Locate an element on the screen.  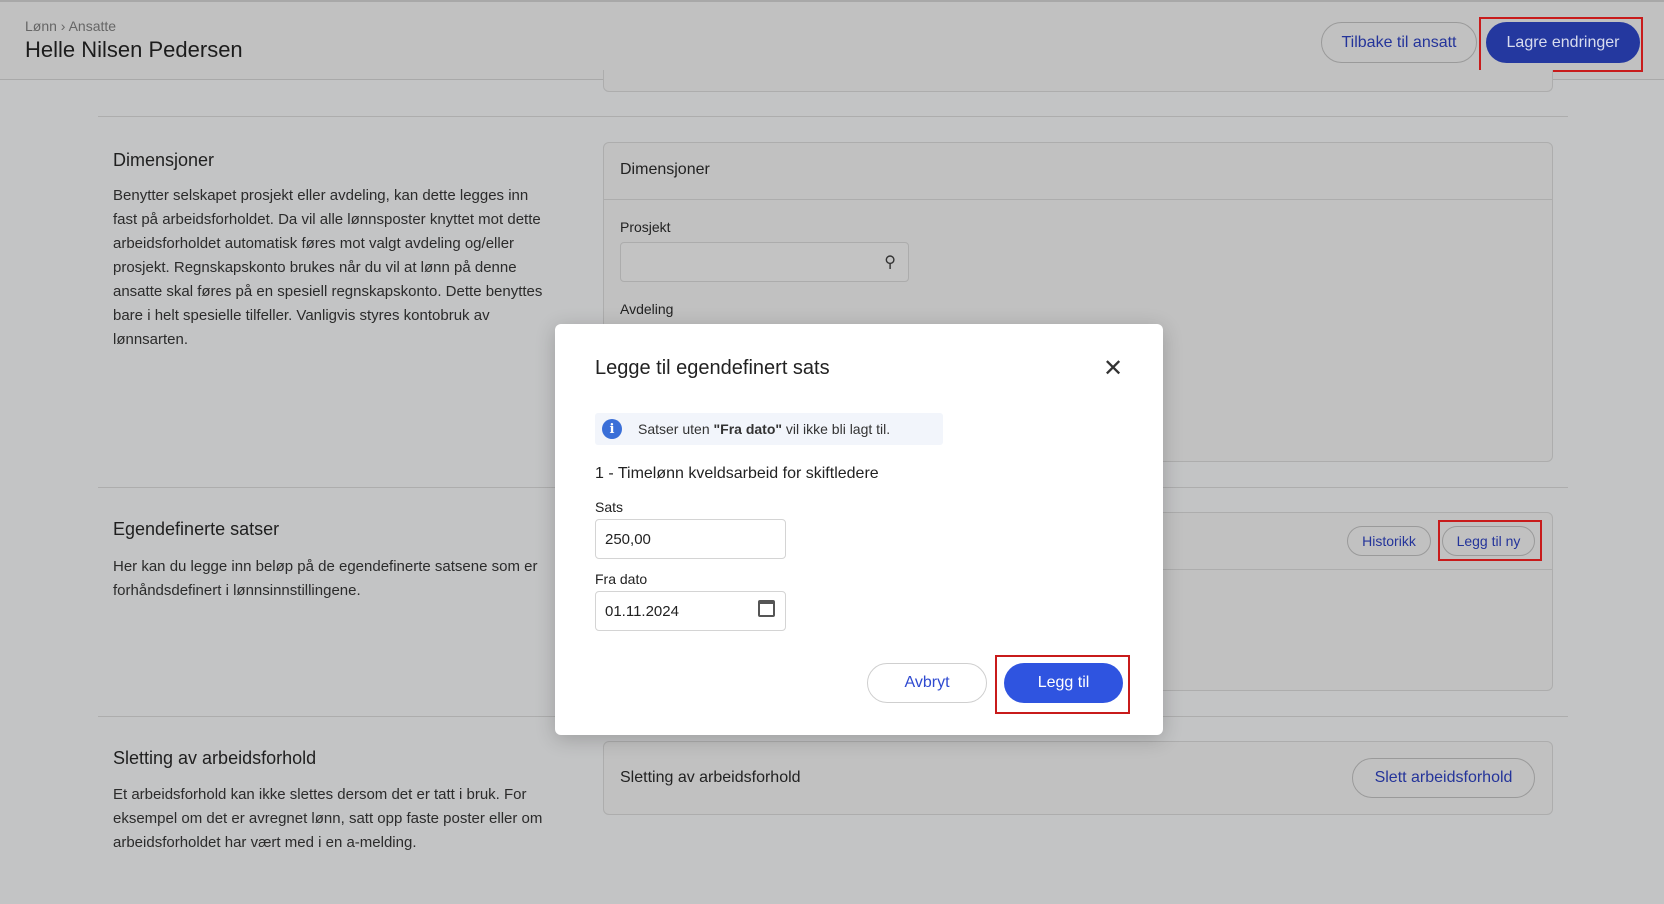
date-value: 01.11.2024 is located at coordinates (642, 611).